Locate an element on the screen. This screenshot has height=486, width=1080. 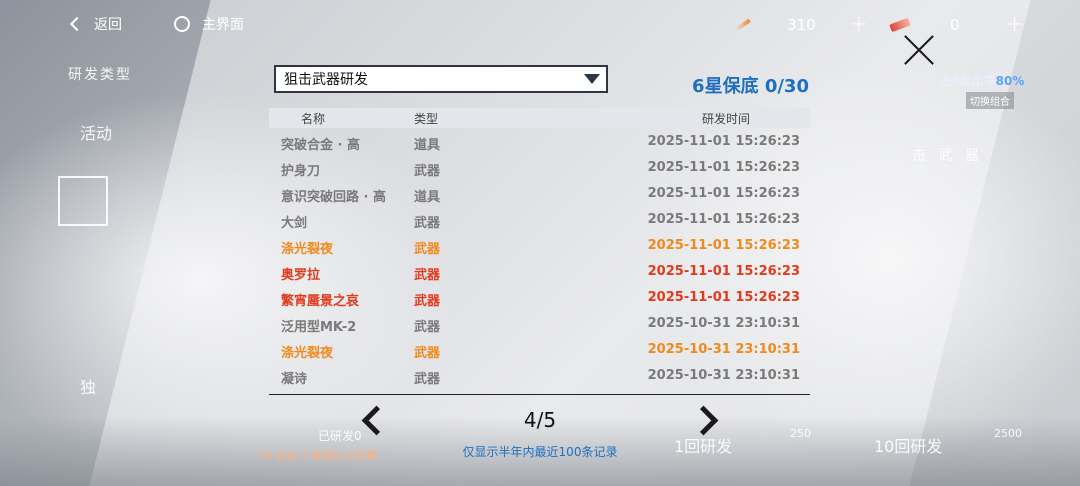
table-divider is located at coordinates (539, 394).